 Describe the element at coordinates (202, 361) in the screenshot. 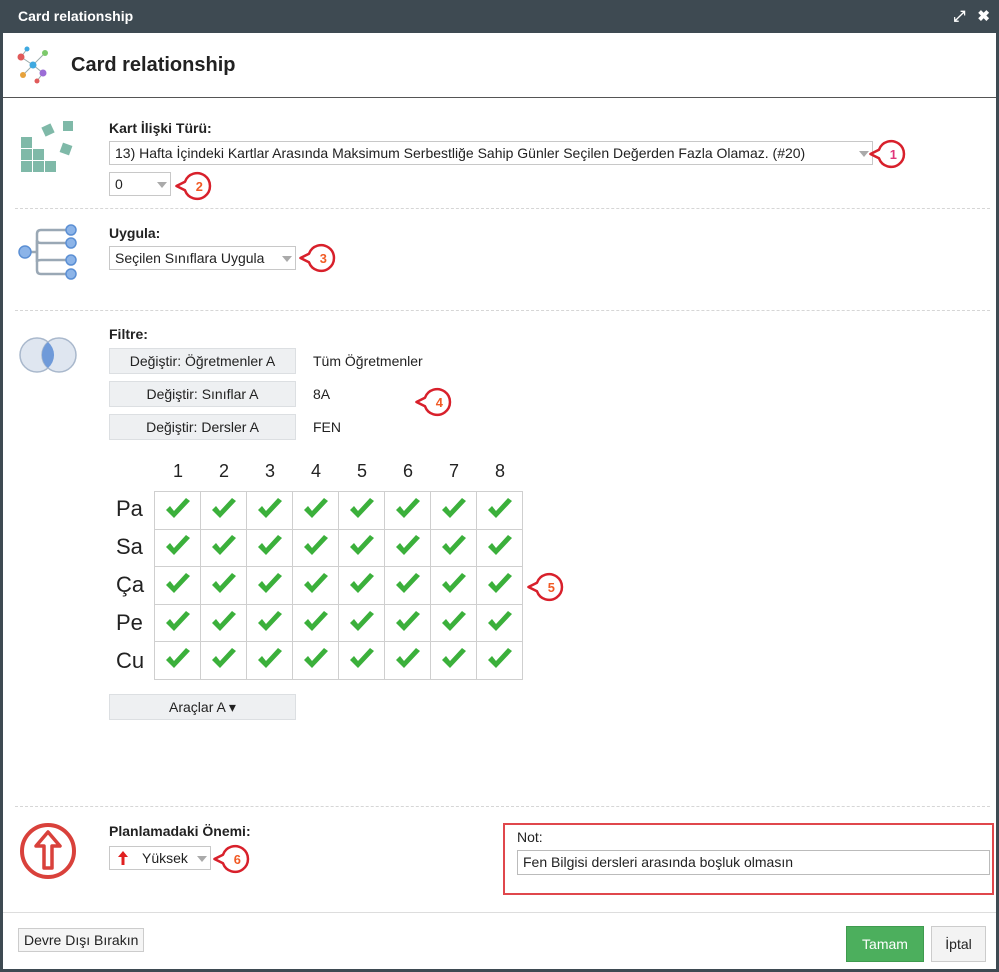

I see `change-teachers-button: Değiştir: Öğretmenler A` at that location.